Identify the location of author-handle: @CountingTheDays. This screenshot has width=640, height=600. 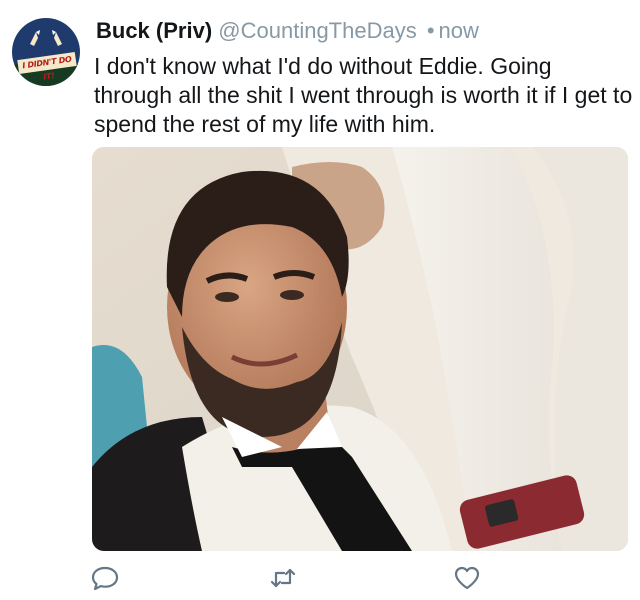
(317, 30).